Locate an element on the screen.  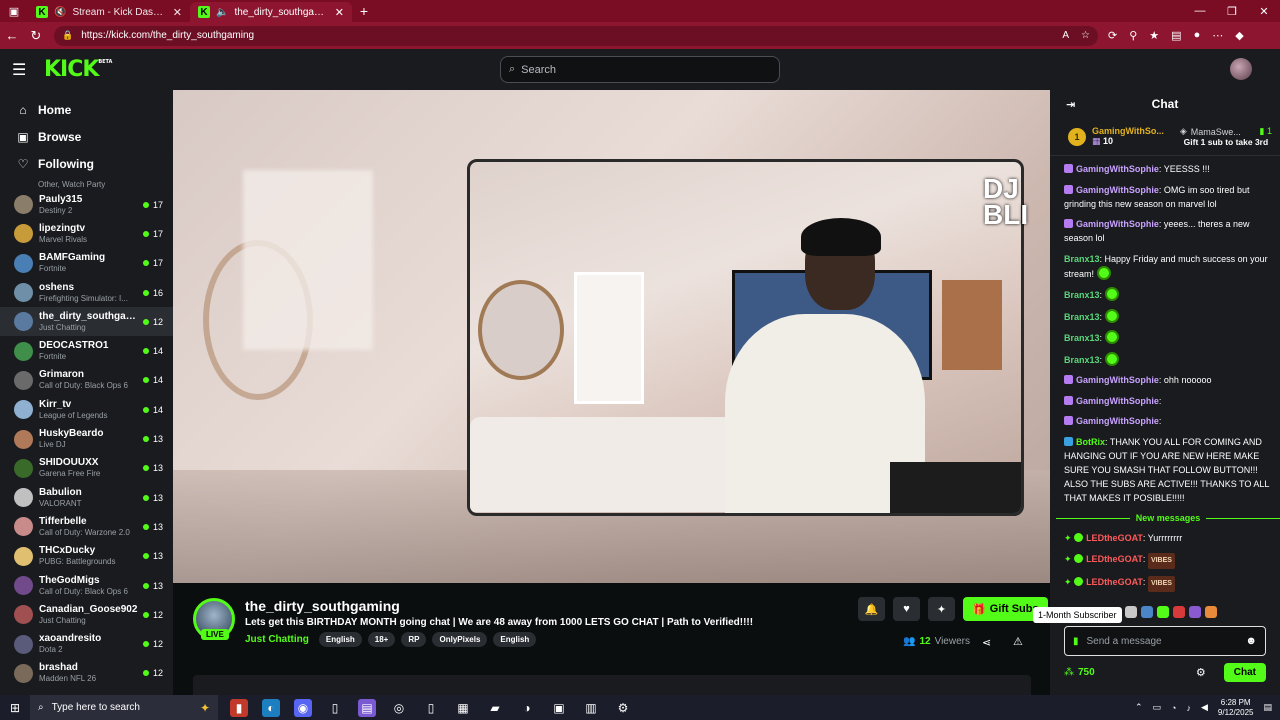
channel-name: the_dirty_southgaming is located at coordinates (322, 606).